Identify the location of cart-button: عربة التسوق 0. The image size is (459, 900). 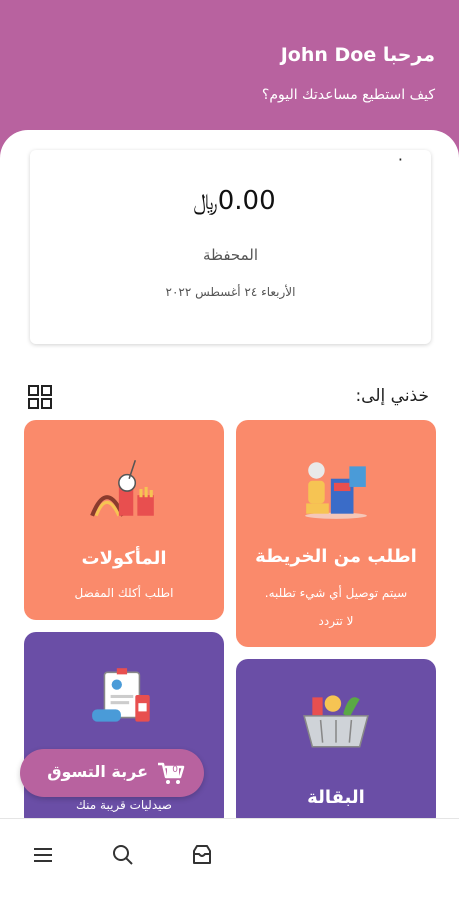
(112, 773).